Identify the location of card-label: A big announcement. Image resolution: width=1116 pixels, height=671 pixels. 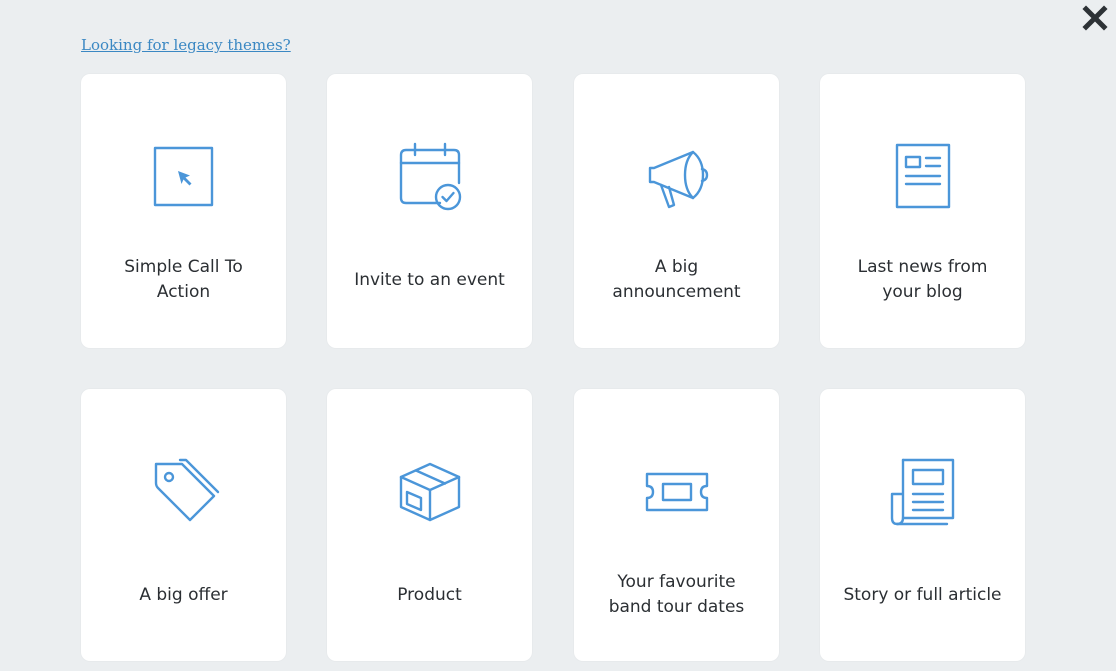
(676, 279).